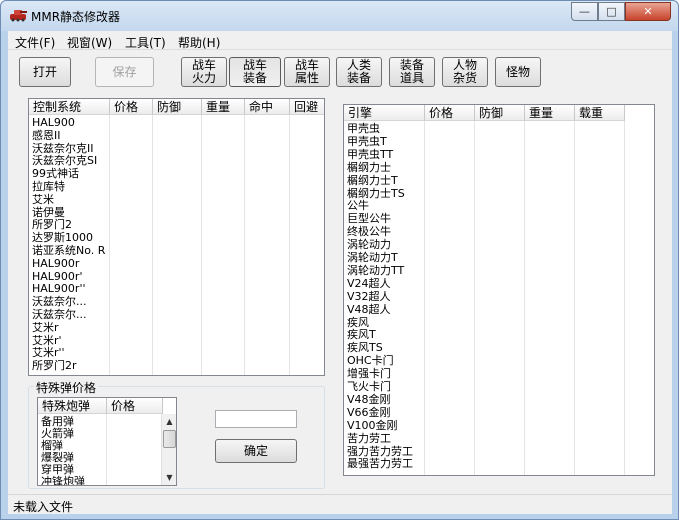 The image size is (679, 520). What do you see at coordinates (54, 365) in the screenshot?
I see `table-row: 所罗门2r` at bounding box center [54, 365].